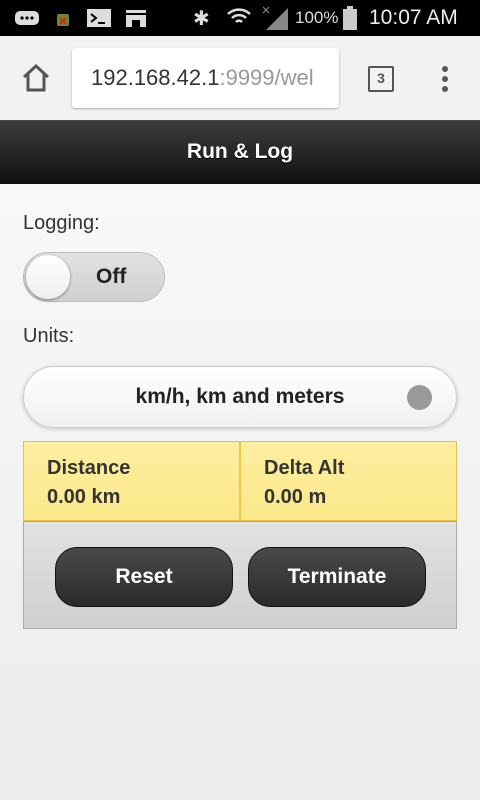 Image resolution: width=480 pixels, height=800 pixels. What do you see at coordinates (61, 223) in the screenshot?
I see `logging-label: Logging:` at bounding box center [61, 223].